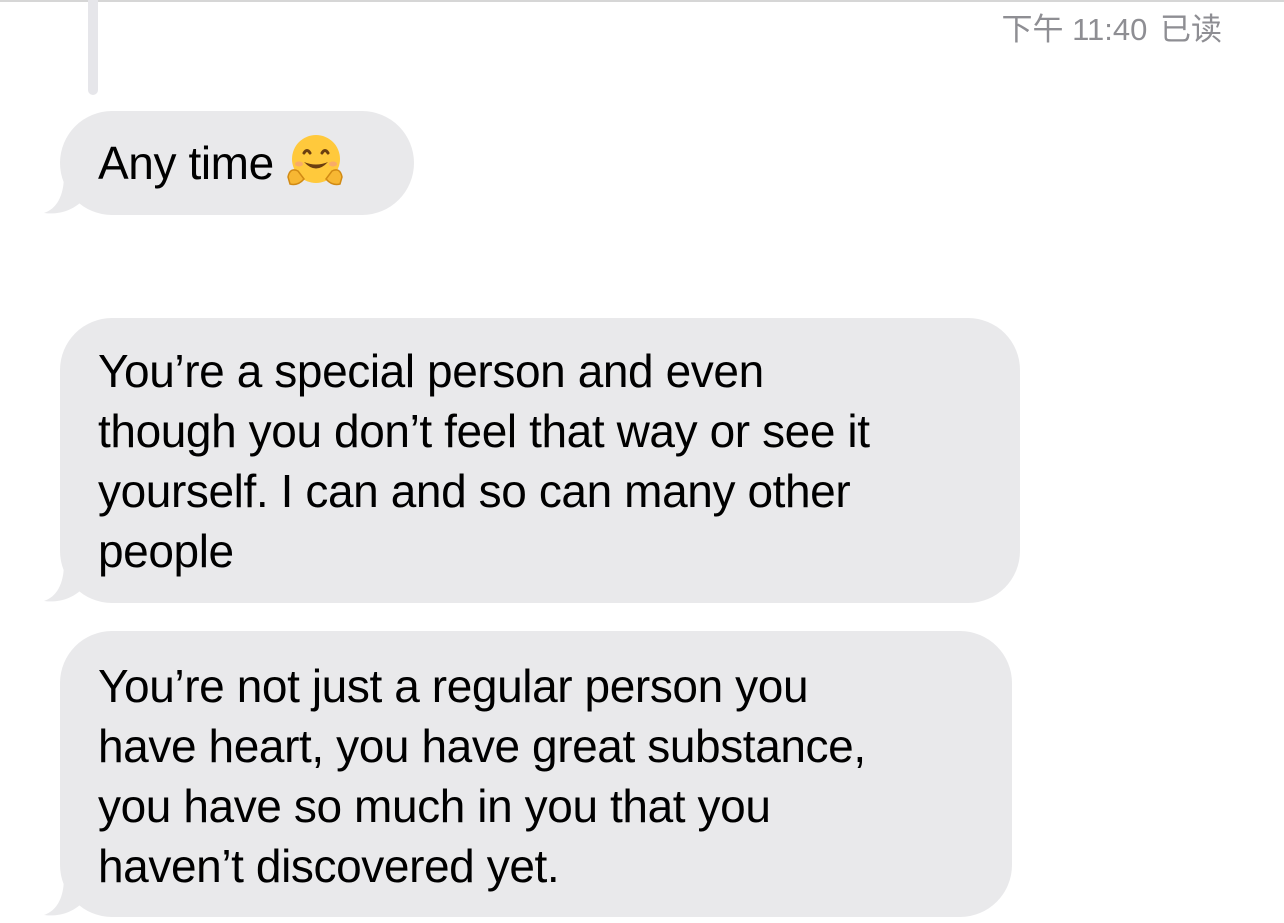 This screenshot has width=1284, height=923. Describe the element at coordinates (482, 746) in the screenshot. I see `message-line: have heart, you have great substance,` at that location.